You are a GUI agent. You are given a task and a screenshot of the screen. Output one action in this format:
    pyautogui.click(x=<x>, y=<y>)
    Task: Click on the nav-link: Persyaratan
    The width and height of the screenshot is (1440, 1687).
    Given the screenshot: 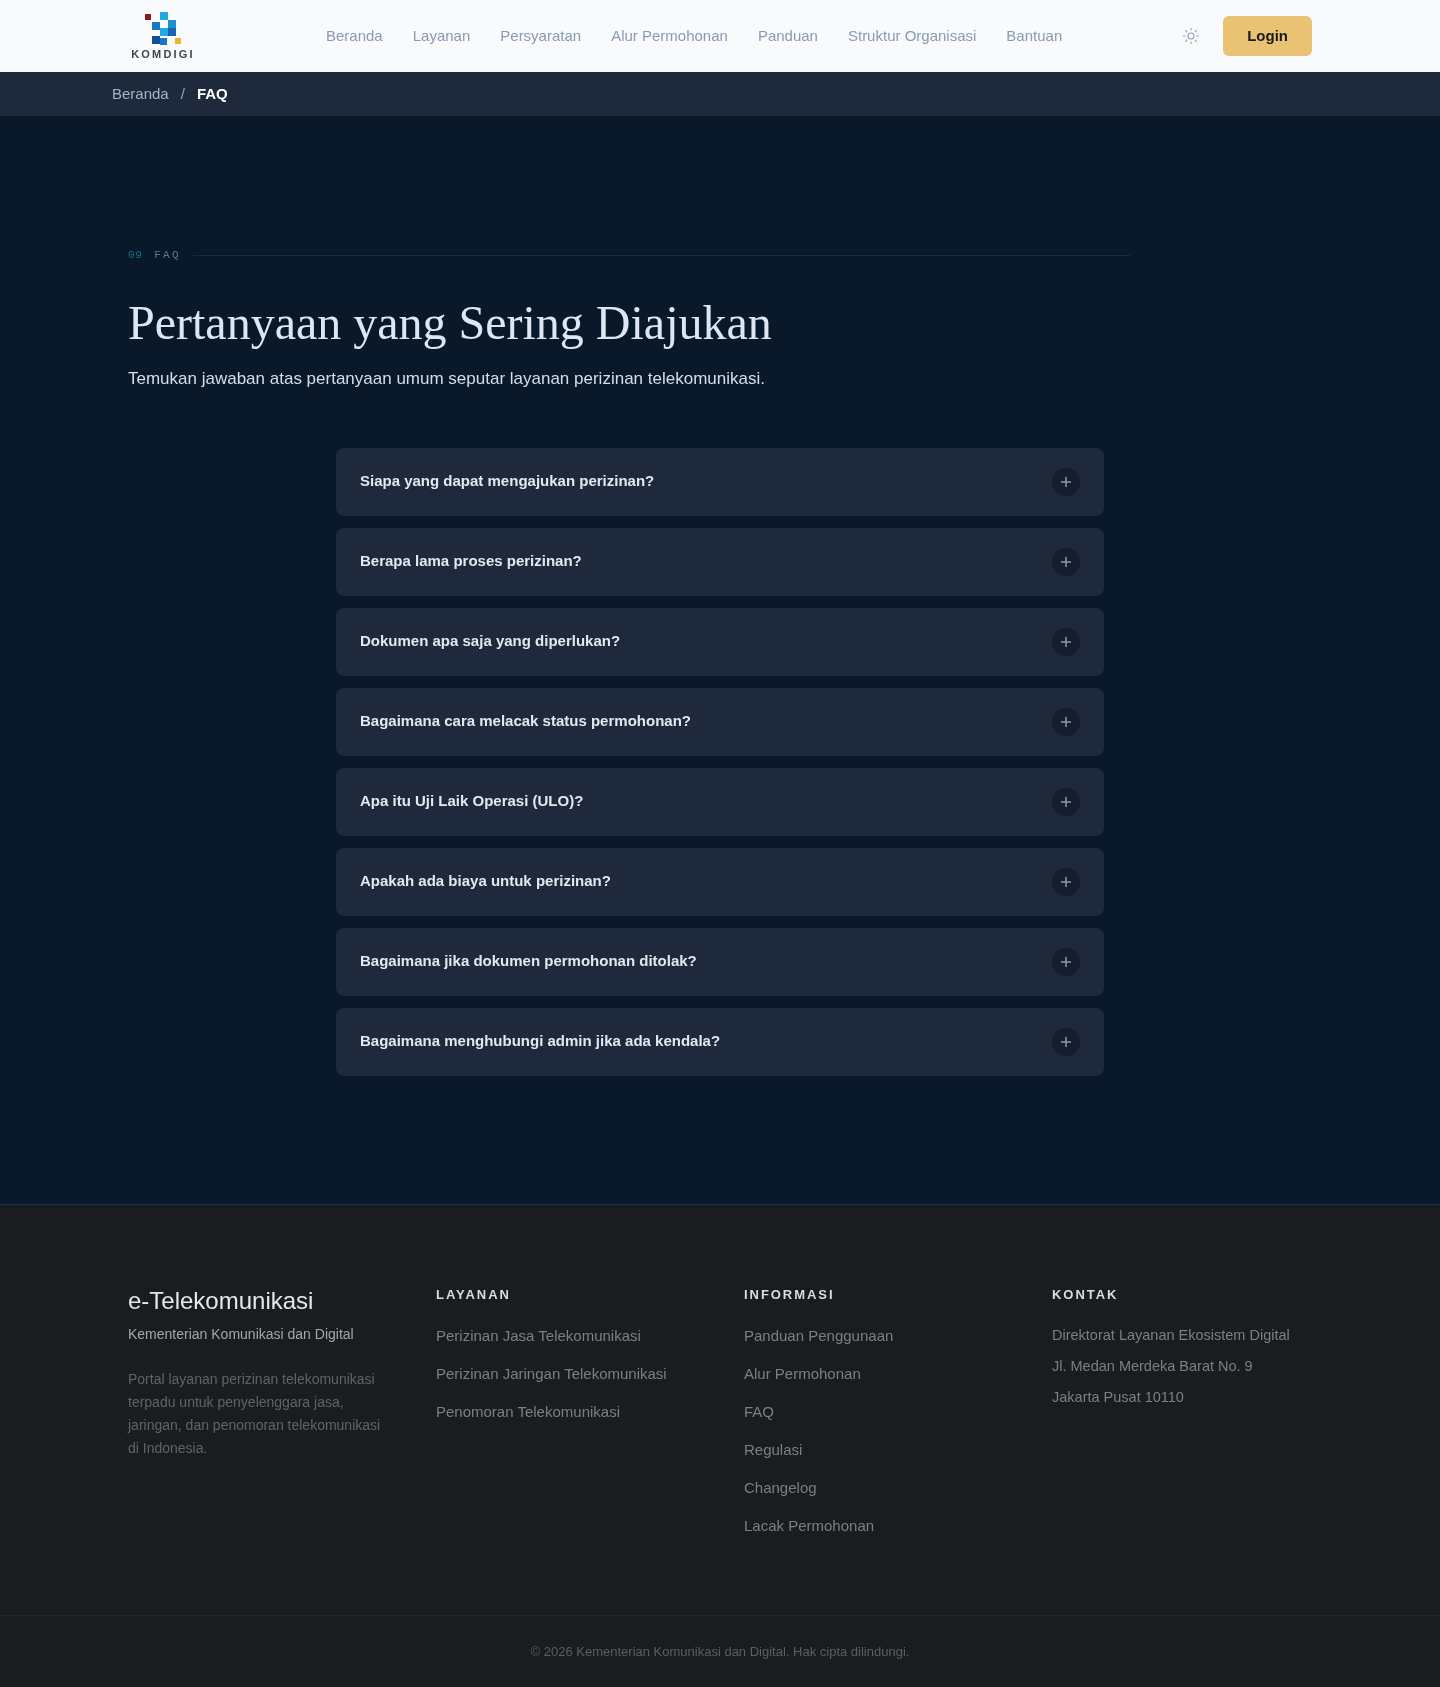 What is the action you would take?
    pyautogui.click(x=541, y=36)
    